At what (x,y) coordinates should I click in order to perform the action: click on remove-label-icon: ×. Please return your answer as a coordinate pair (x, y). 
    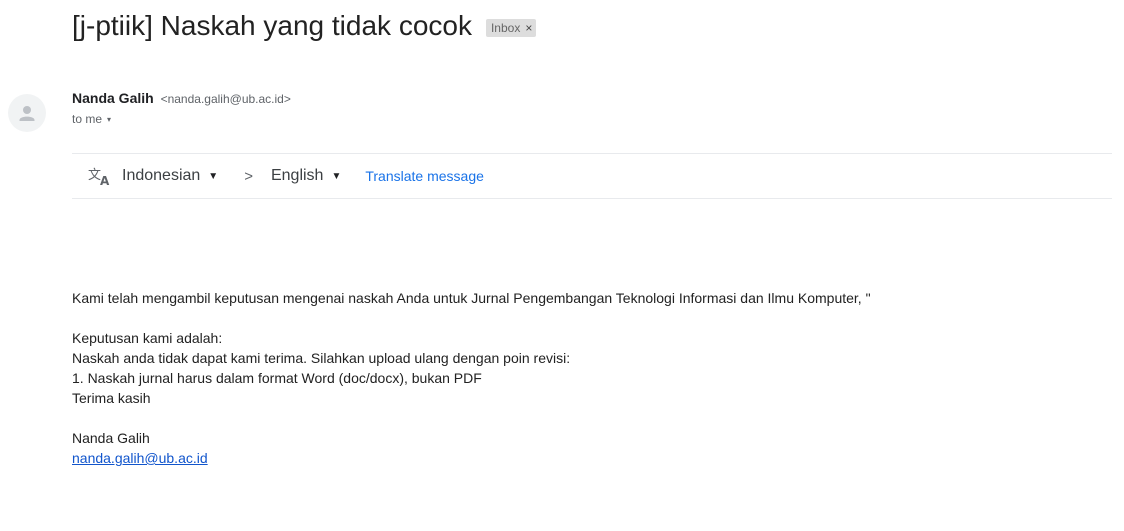
    Looking at the image, I should click on (528, 28).